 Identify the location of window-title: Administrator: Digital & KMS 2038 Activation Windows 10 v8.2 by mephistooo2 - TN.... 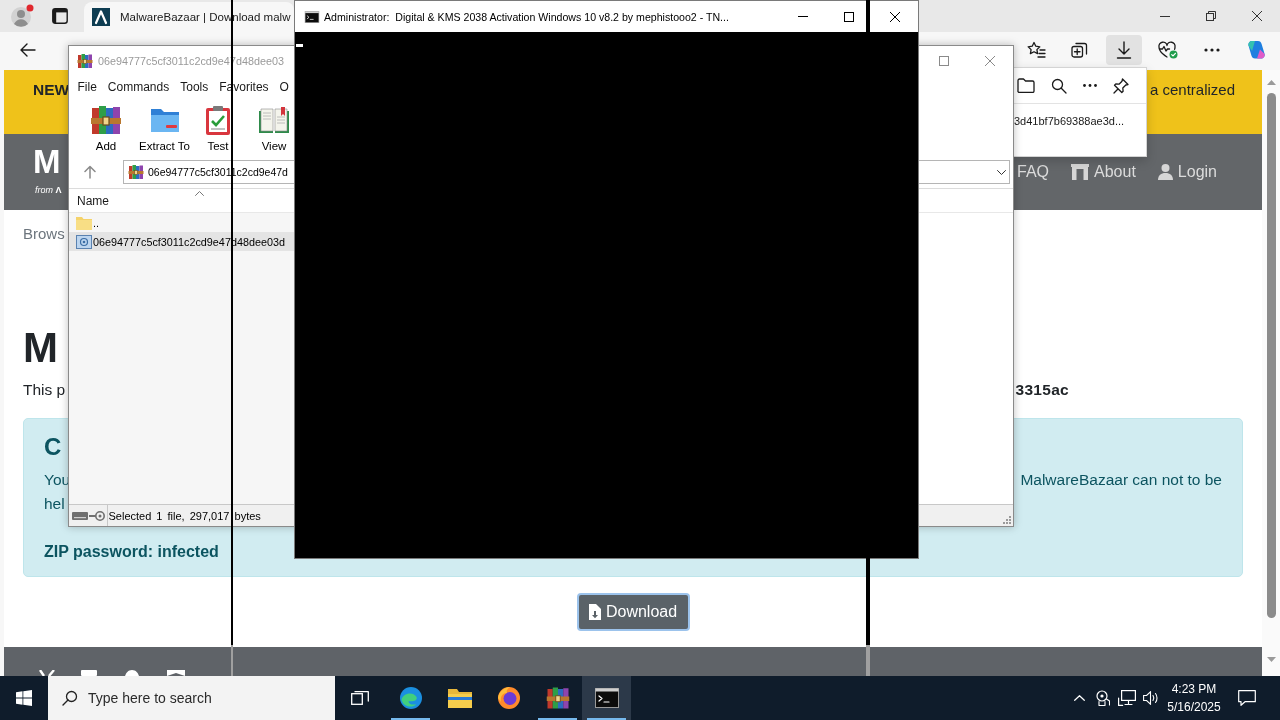
(526, 16).